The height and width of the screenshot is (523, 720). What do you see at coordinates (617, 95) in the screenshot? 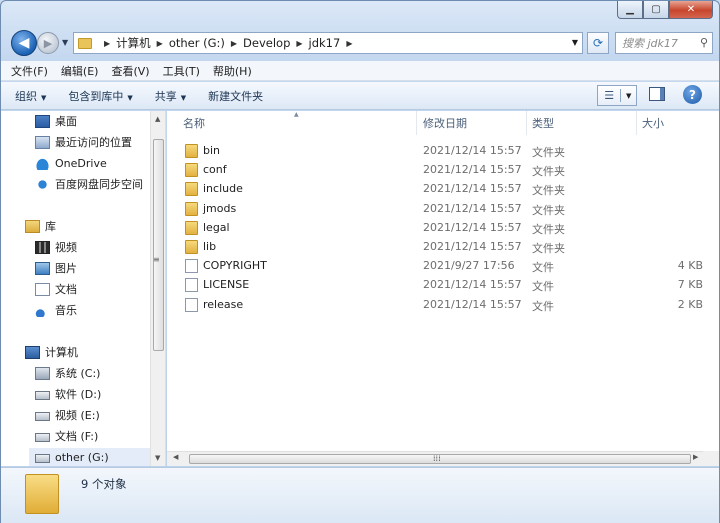
I see `change-view-button: ☰ ▼` at bounding box center [617, 95].